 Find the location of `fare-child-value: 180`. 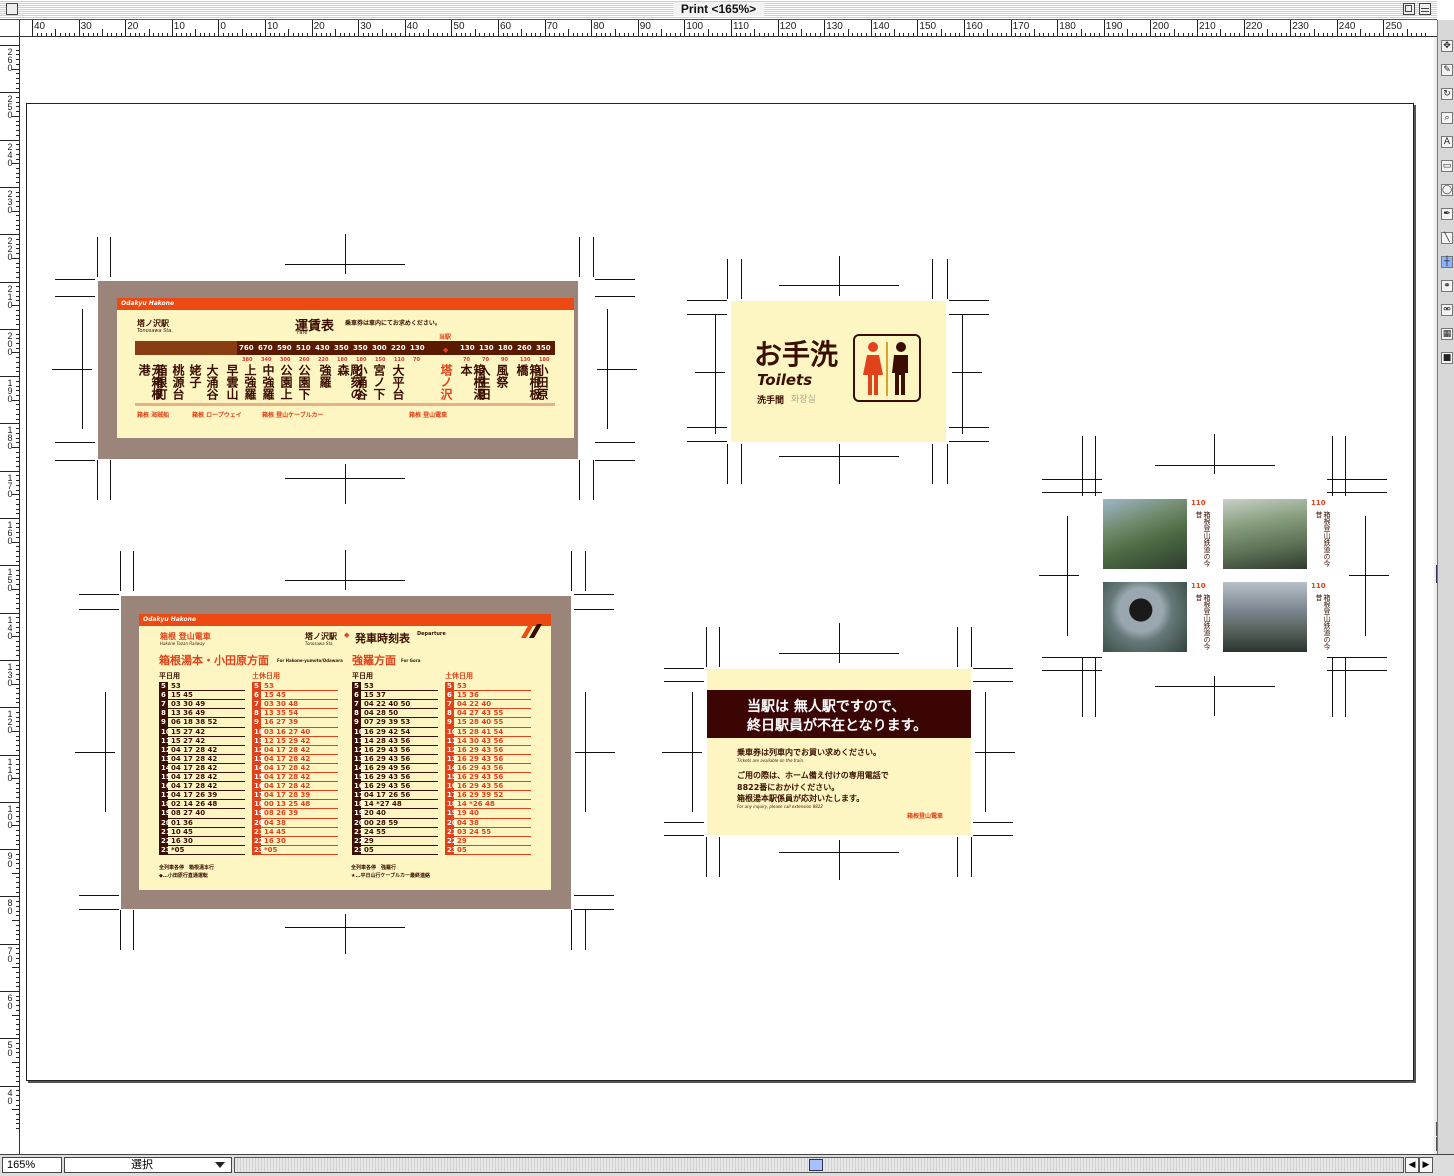

fare-child-value: 180 is located at coordinates (361, 360).